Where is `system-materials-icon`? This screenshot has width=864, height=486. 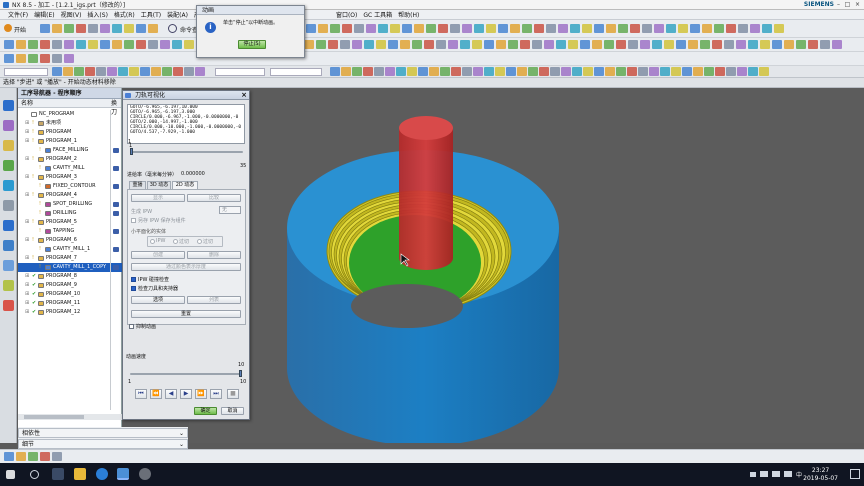 system-materials-icon is located at coordinates (8, 205).